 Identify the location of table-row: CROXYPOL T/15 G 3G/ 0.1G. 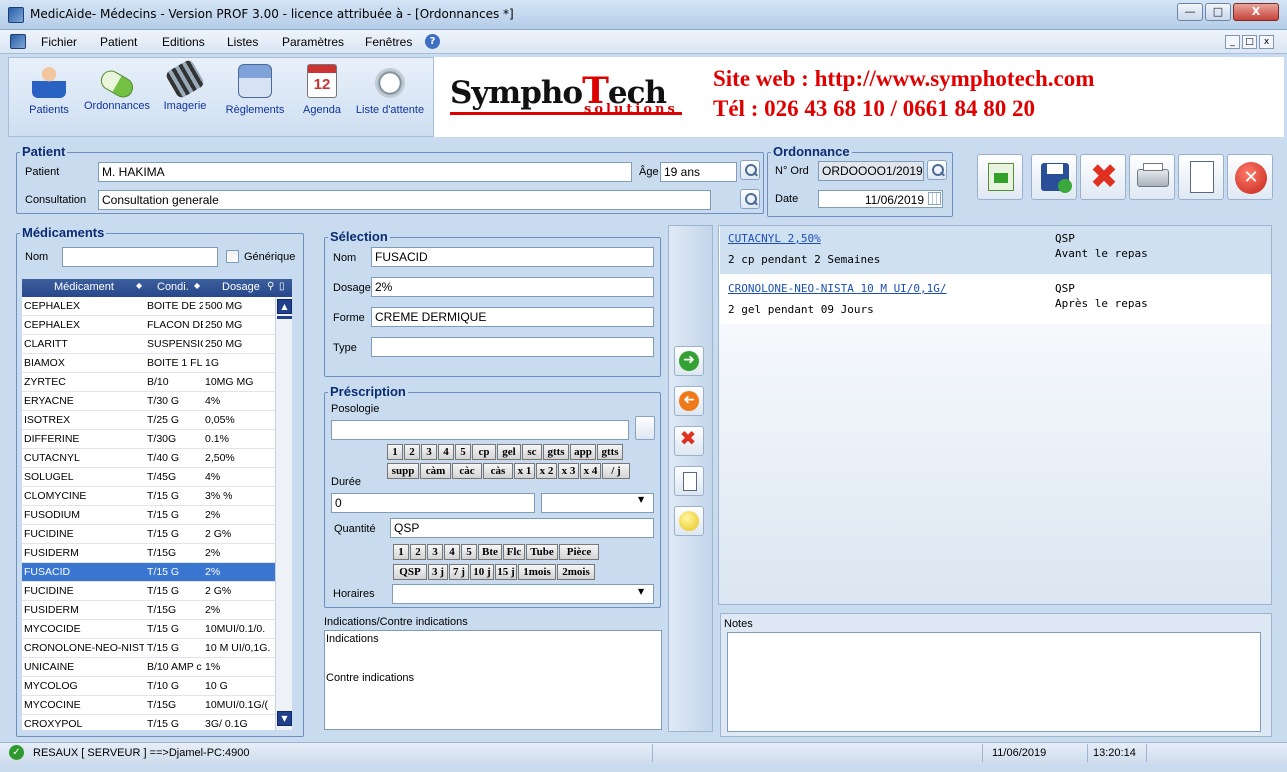
(148, 722).